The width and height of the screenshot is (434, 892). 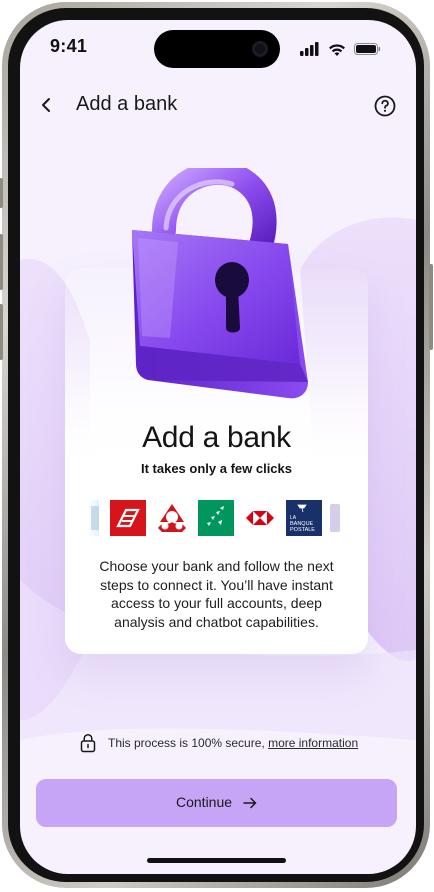 I want to click on bank-logo-carousel: LA BANQUE POSTALE, so click(x=217, y=519).